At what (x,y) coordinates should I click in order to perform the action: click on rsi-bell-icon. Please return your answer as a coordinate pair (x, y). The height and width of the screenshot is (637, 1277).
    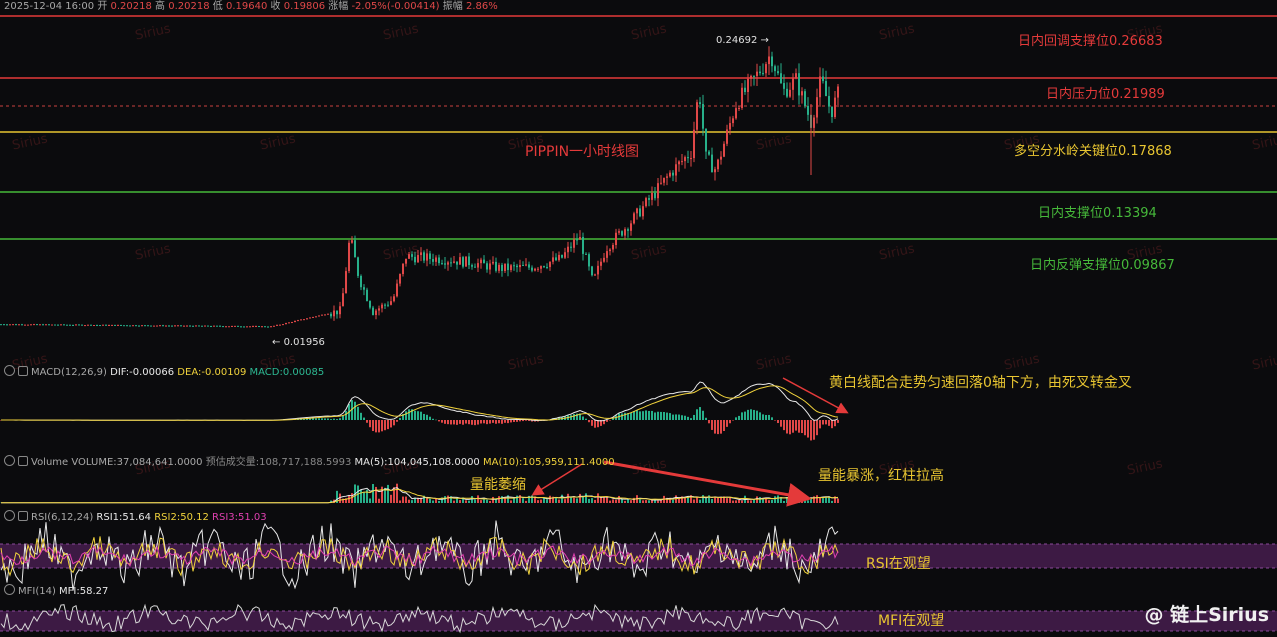
    Looking at the image, I should click on (23, 516).